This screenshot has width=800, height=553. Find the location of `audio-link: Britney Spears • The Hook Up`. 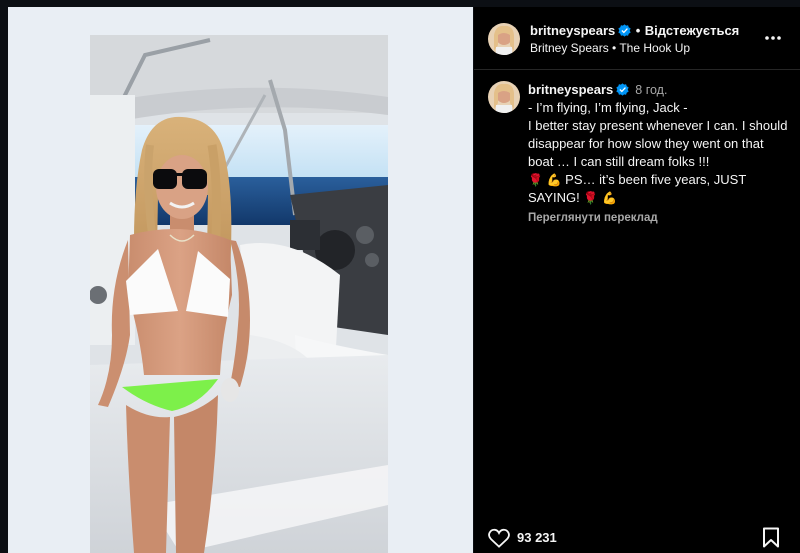

audio-link: Britney Spears • The Hook Up is located at coordinates (610, 48).